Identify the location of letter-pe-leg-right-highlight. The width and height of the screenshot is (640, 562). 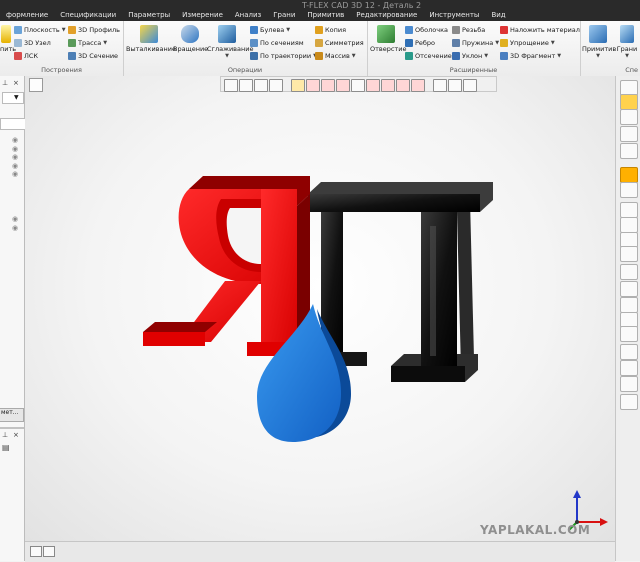
(433, 291).